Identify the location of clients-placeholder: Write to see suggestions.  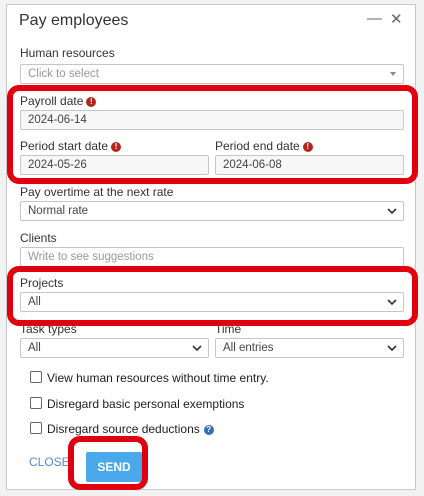
(91, 257).